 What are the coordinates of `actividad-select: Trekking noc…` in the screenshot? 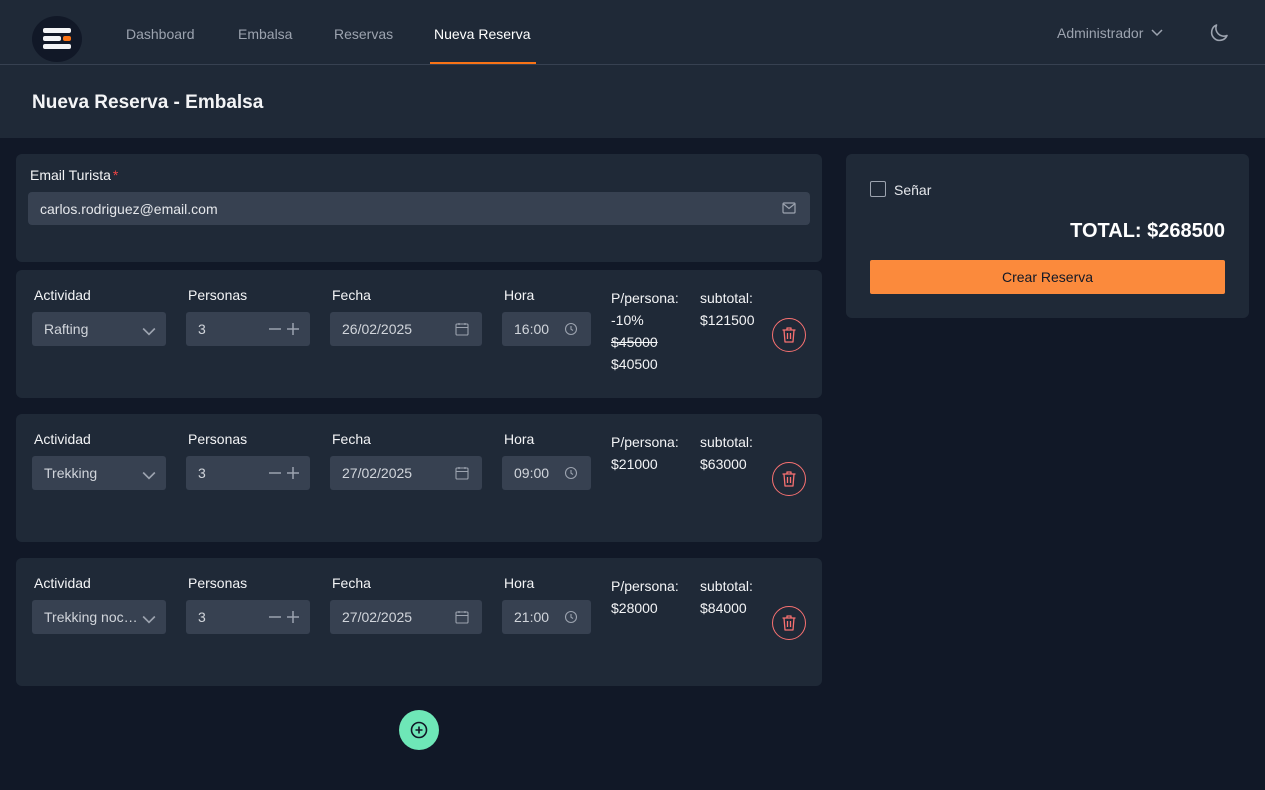 It's located at (99, 617).